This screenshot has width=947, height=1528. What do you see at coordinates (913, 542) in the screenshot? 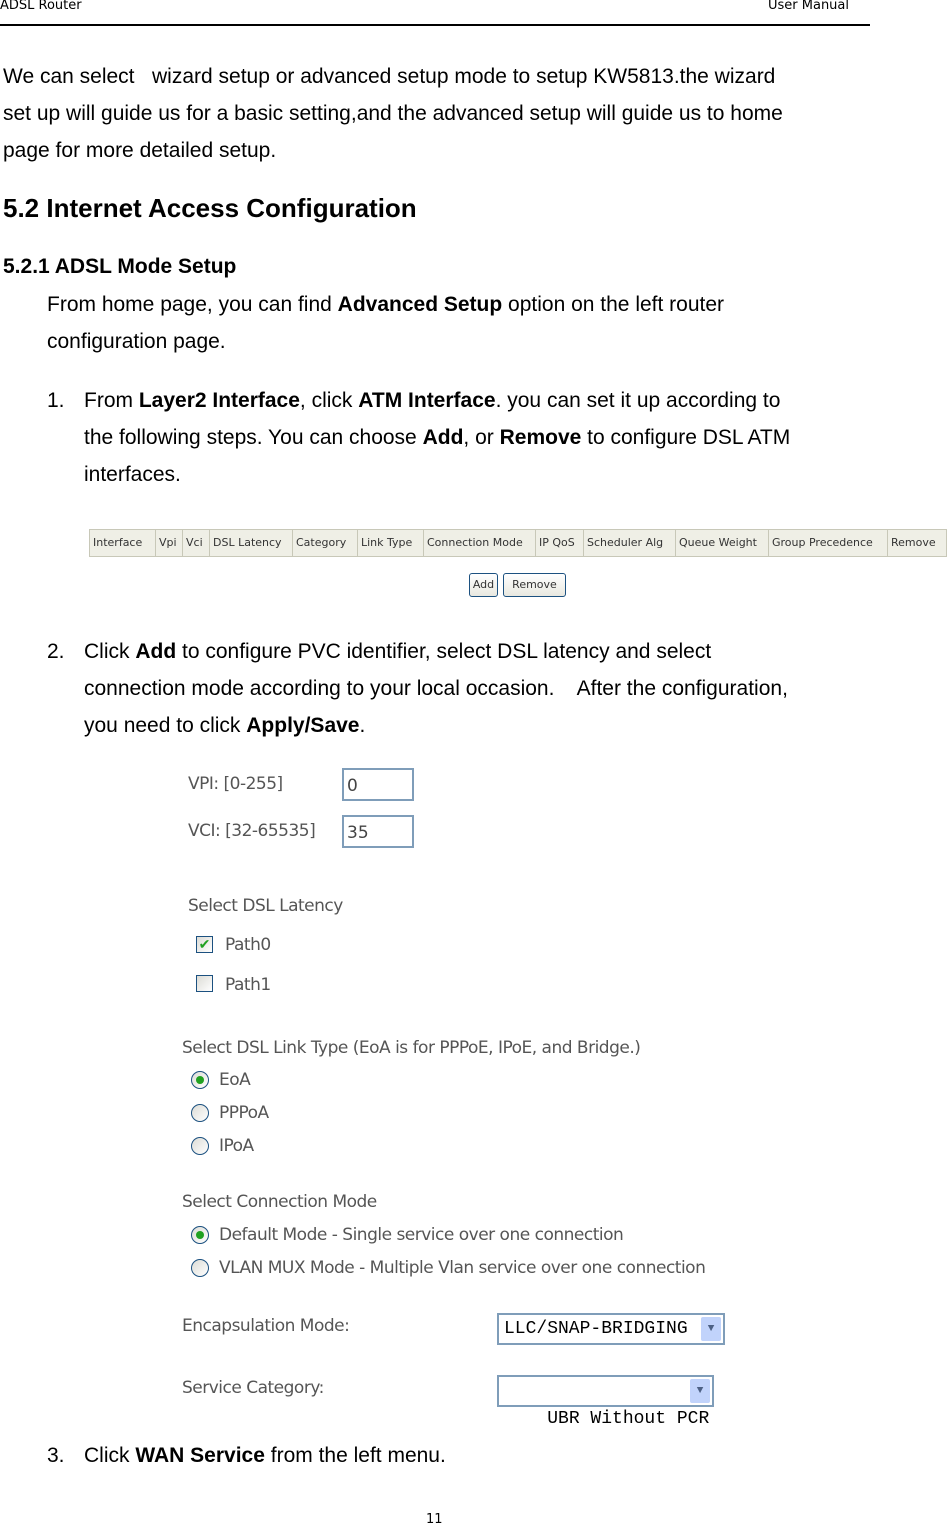
I see `column-header: Remove` at bounding box center [913, 542].